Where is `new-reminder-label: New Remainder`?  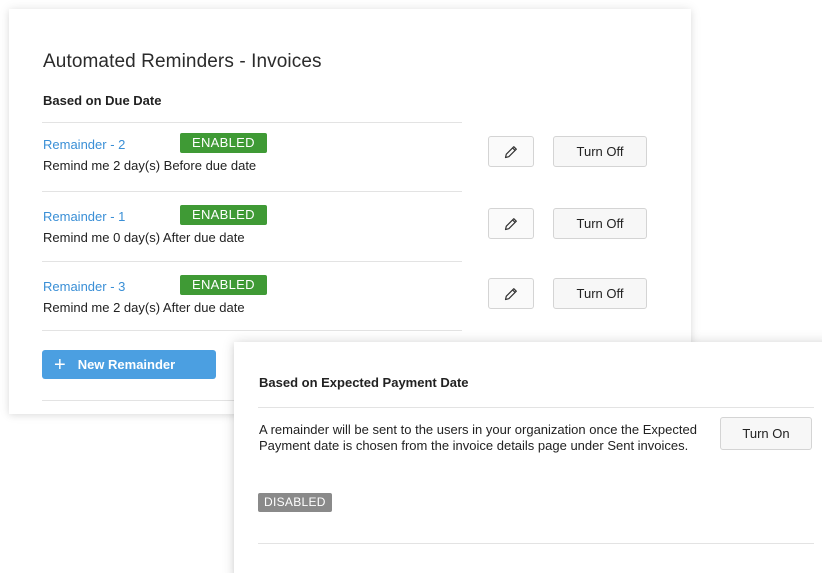 new-reminder-label: New Remainder is located at coordinates (126, 364).